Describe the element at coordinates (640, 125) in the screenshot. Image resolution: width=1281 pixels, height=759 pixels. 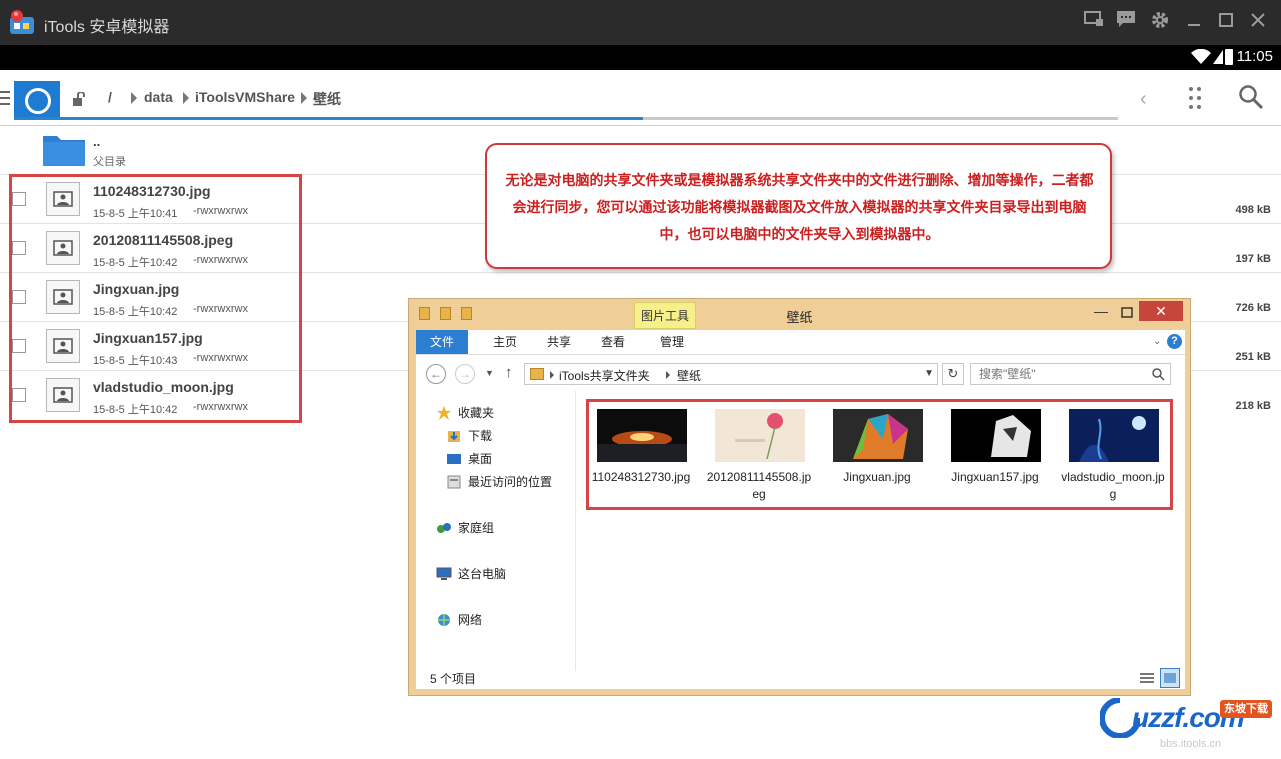
I see `appbar-divider` at that location.